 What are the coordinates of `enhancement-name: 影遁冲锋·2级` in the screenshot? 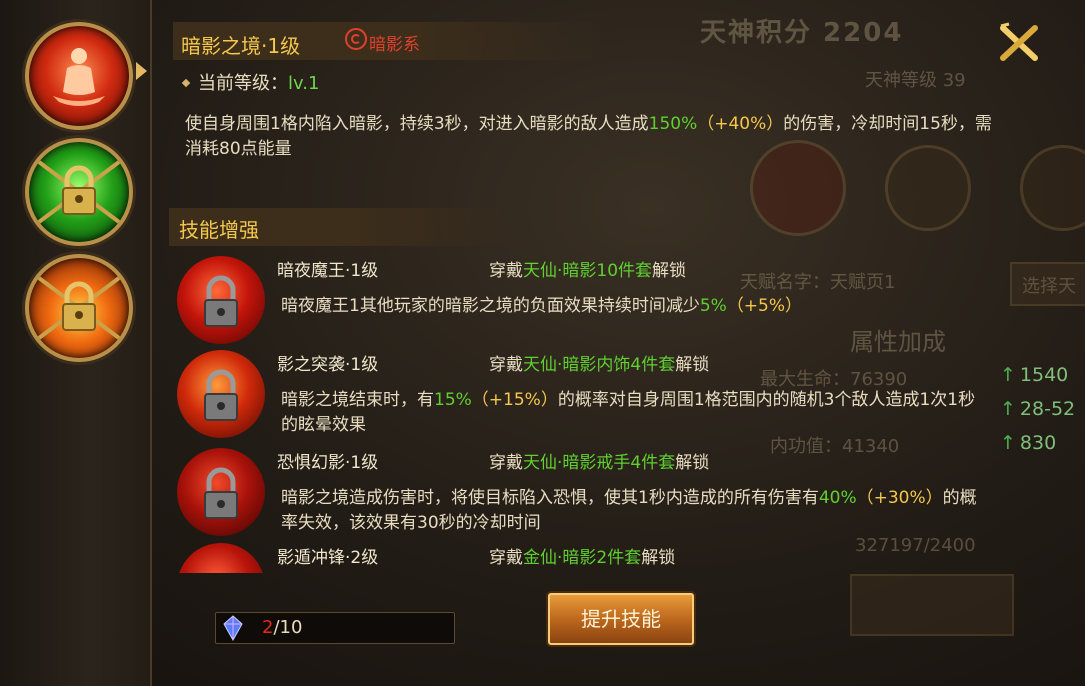 It's located at (328, 558).